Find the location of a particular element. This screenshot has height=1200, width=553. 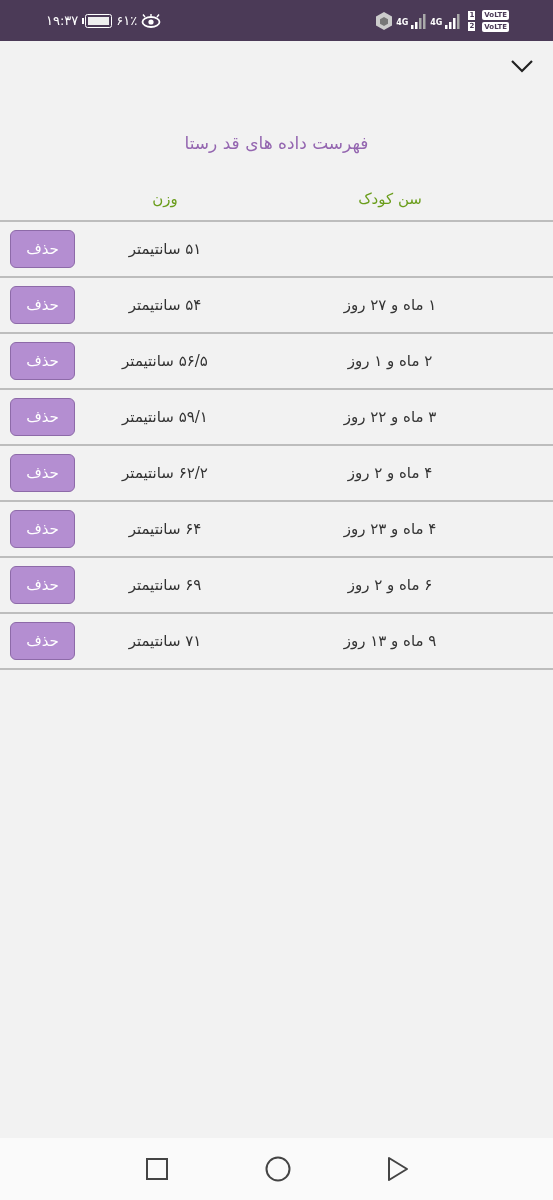

table-cell-text: ۱ ماه و ۲۷ روز is located at coordinates (390, 305).